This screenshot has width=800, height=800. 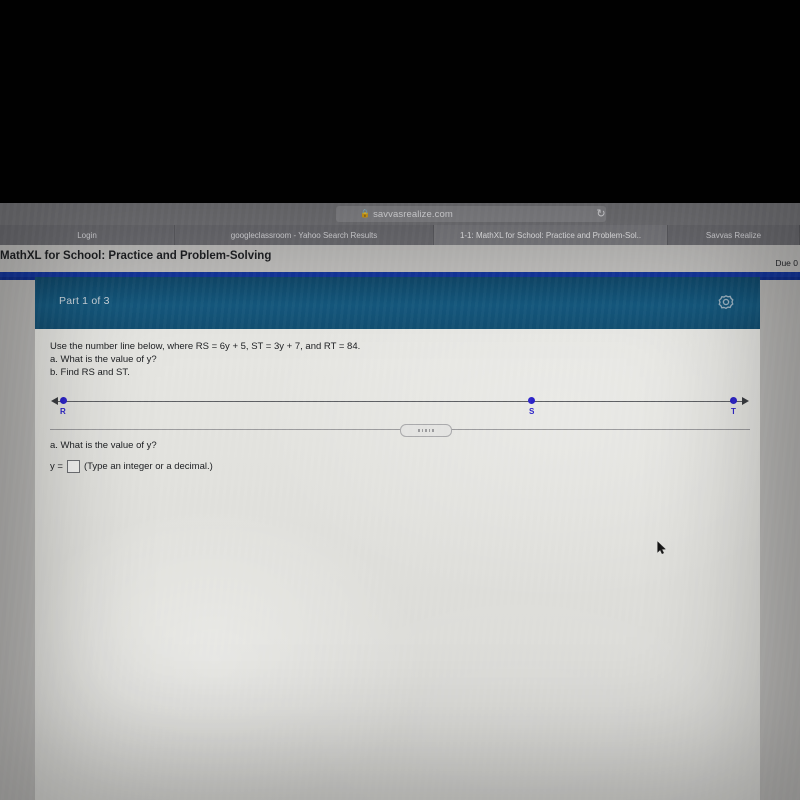 What do you see at coordinates (413, 214) in the screenshot?
I see `url-text: savvasrealize.com` at bounding box center [413, 214].